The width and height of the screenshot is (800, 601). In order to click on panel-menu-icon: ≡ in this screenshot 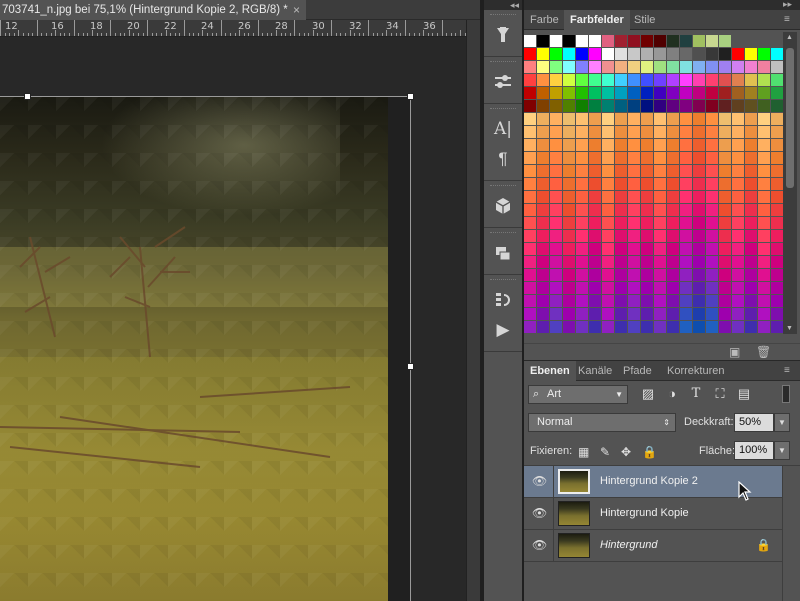, I will do `click(789, 20)`.